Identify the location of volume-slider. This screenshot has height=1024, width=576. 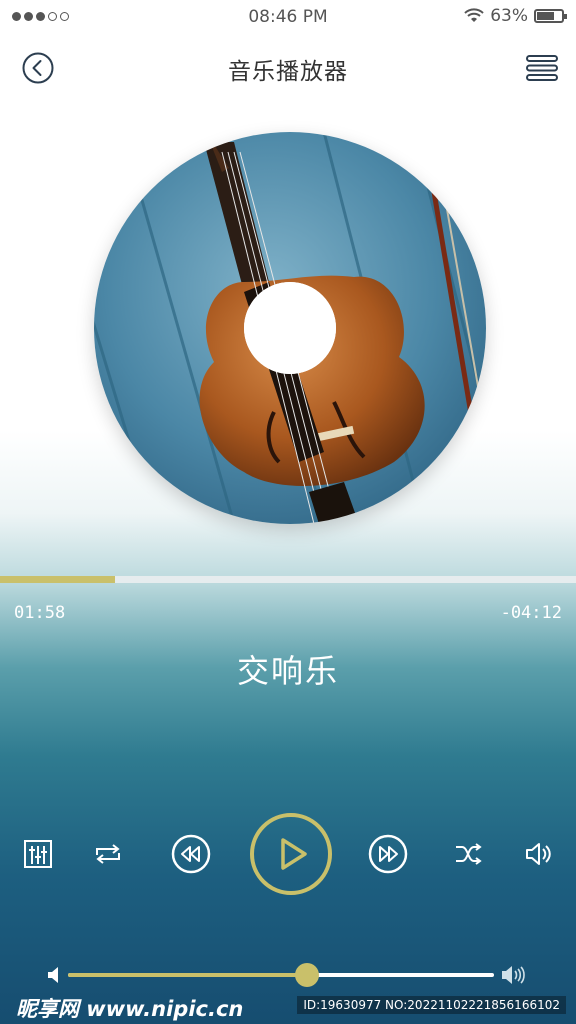
(281, 975).